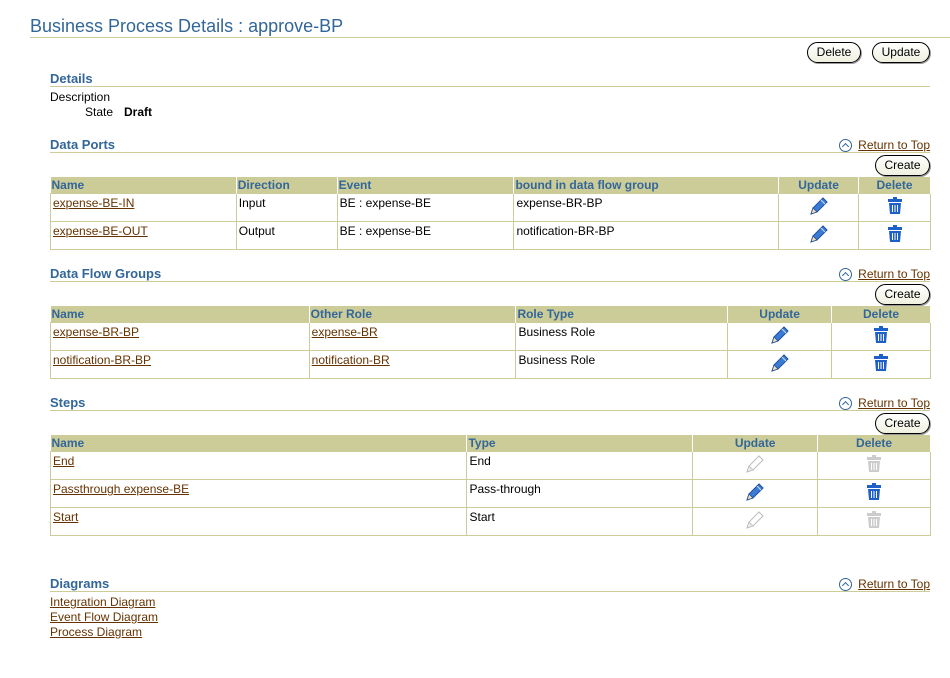  I want to click on column-header-other-role: Other Role, so click(413, 314).